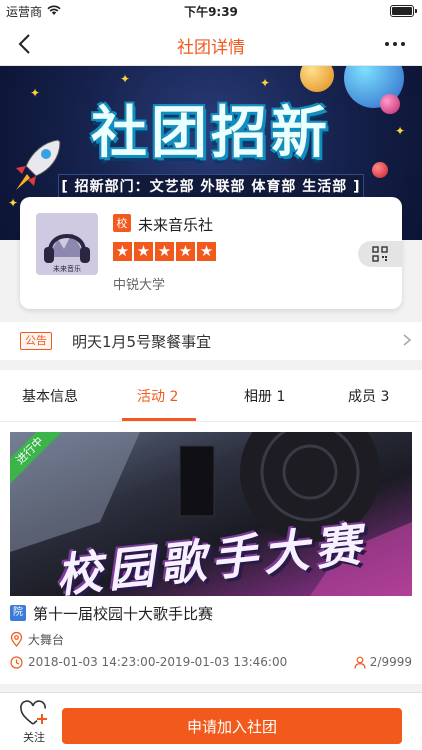  What do you see at coordinates (142, 342) in the screenshot?
I see `notice-text: 明天1月5号聚餐事宜` at bounding box center [142, 342].